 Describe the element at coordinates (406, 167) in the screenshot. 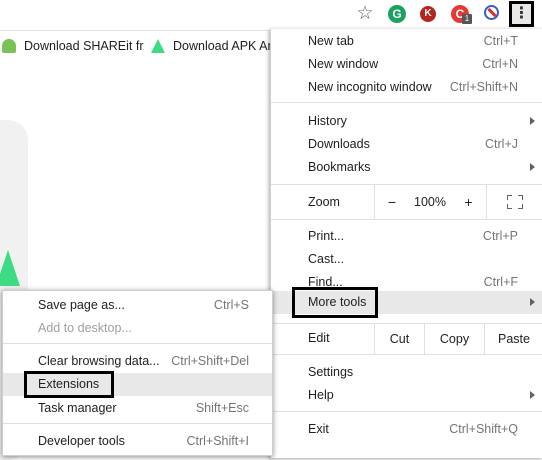

I see `menu-item-bookmarks: Bookmarks` at that location.